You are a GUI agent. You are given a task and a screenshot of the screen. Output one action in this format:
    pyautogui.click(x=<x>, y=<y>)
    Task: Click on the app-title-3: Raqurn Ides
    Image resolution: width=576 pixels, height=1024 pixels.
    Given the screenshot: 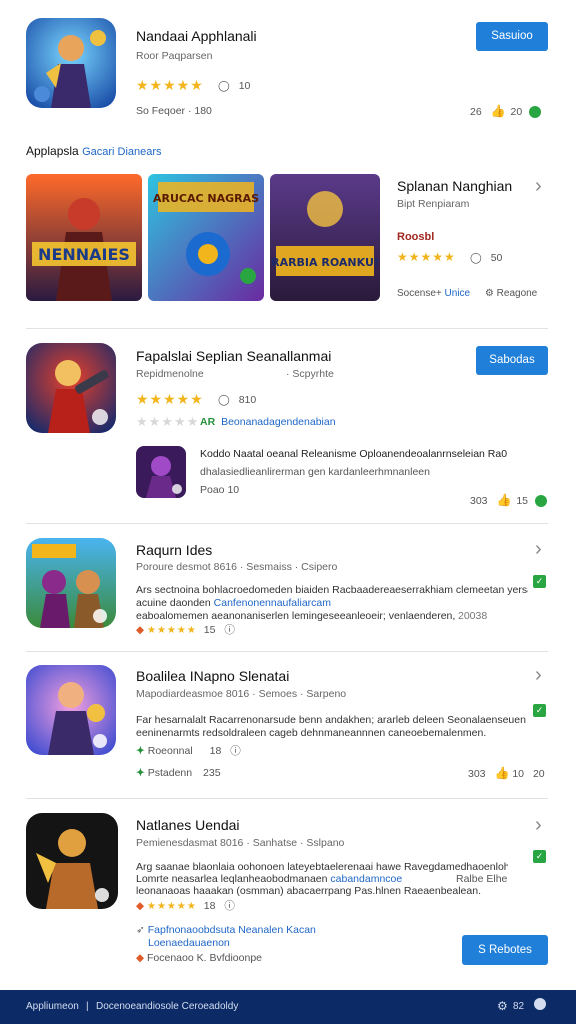 What is the action you would take?
    pyautogui.click(x=174, y=550)
    